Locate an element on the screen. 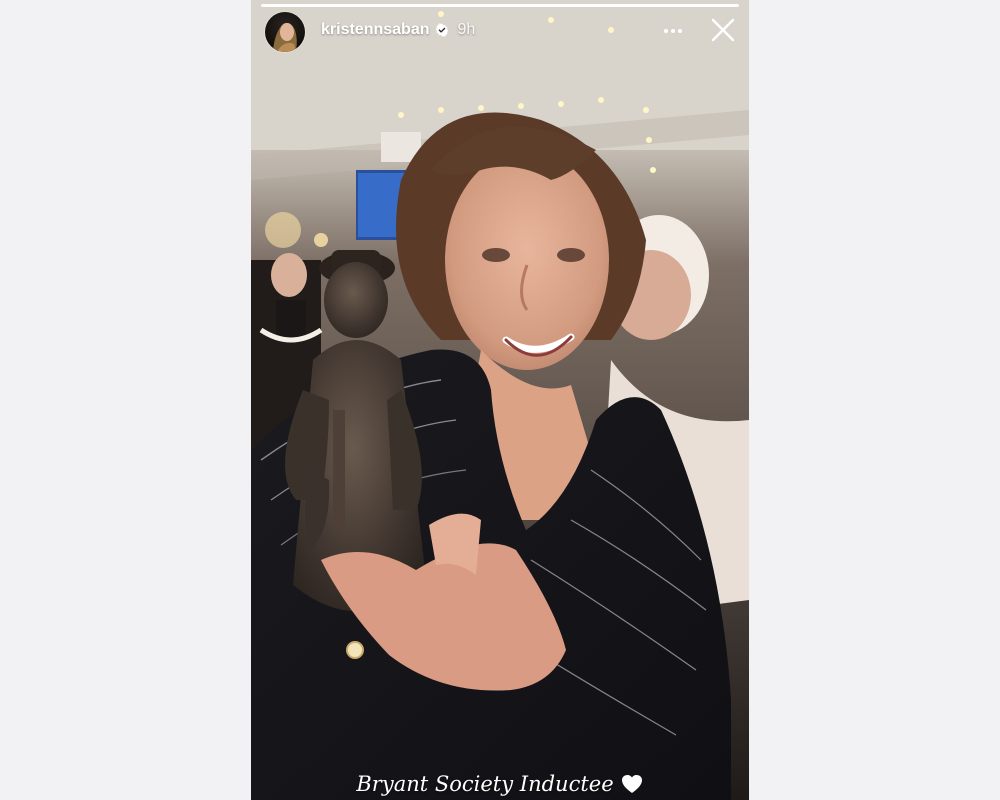 This screenshot has height=800, width=1000. story-progress-bar is located at coordinates (500, 5).